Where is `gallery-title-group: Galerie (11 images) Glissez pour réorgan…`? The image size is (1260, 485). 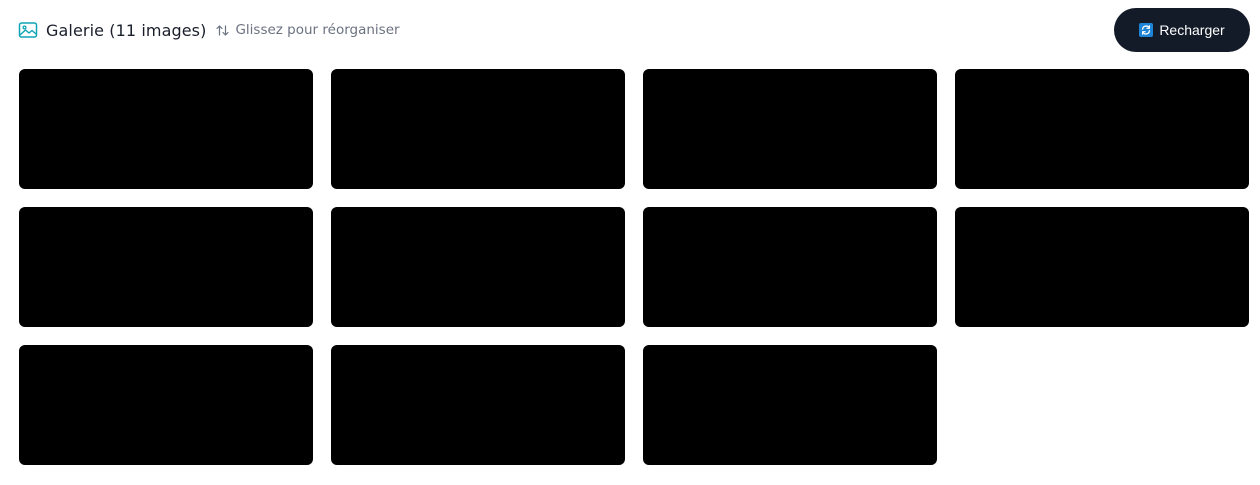
gallery-title-group: Galerie (11 images) Glissez pour réorgan… is located at coordinates (209, 30).